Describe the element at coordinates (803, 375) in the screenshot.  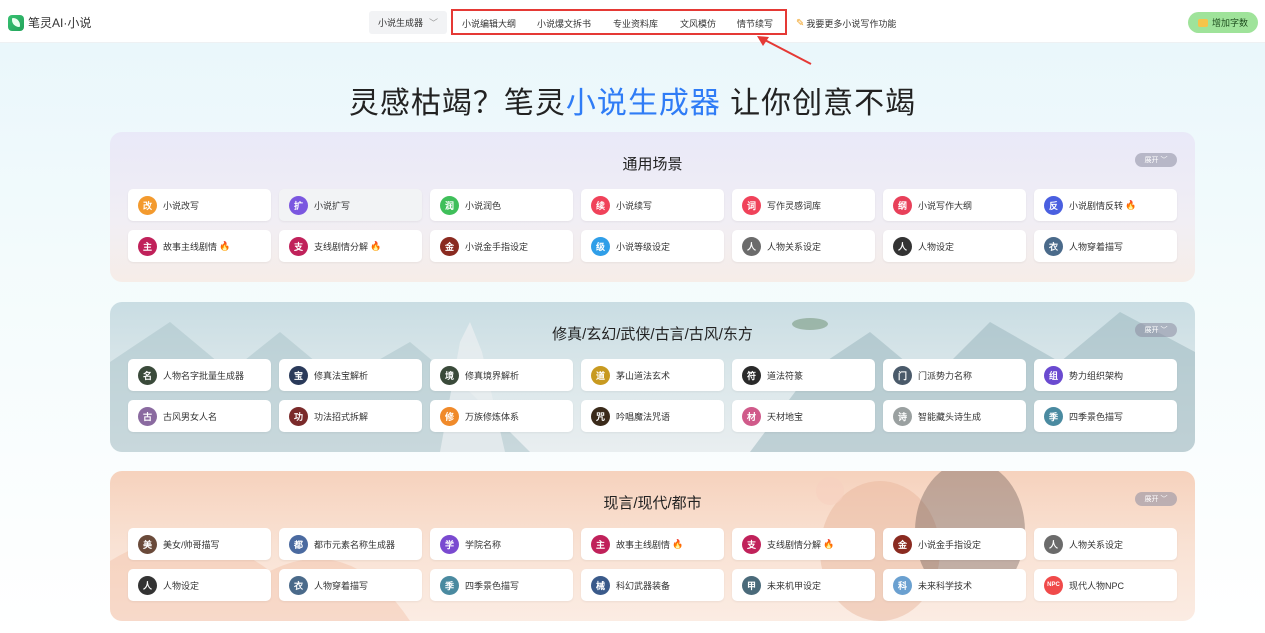
I see `feature-card: 符道法符篆` at that location.